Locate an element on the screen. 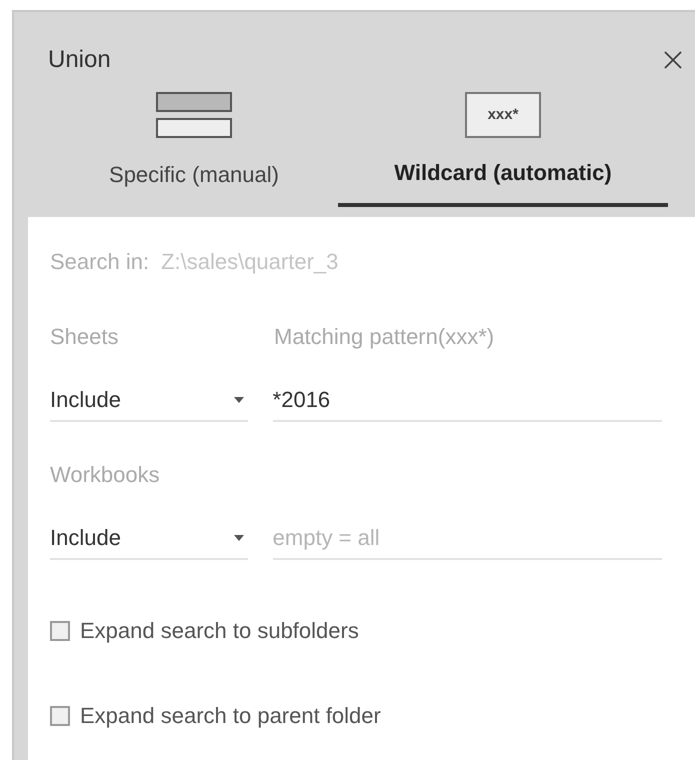  section-label: Workbooks is located at coordinates (105, 475).